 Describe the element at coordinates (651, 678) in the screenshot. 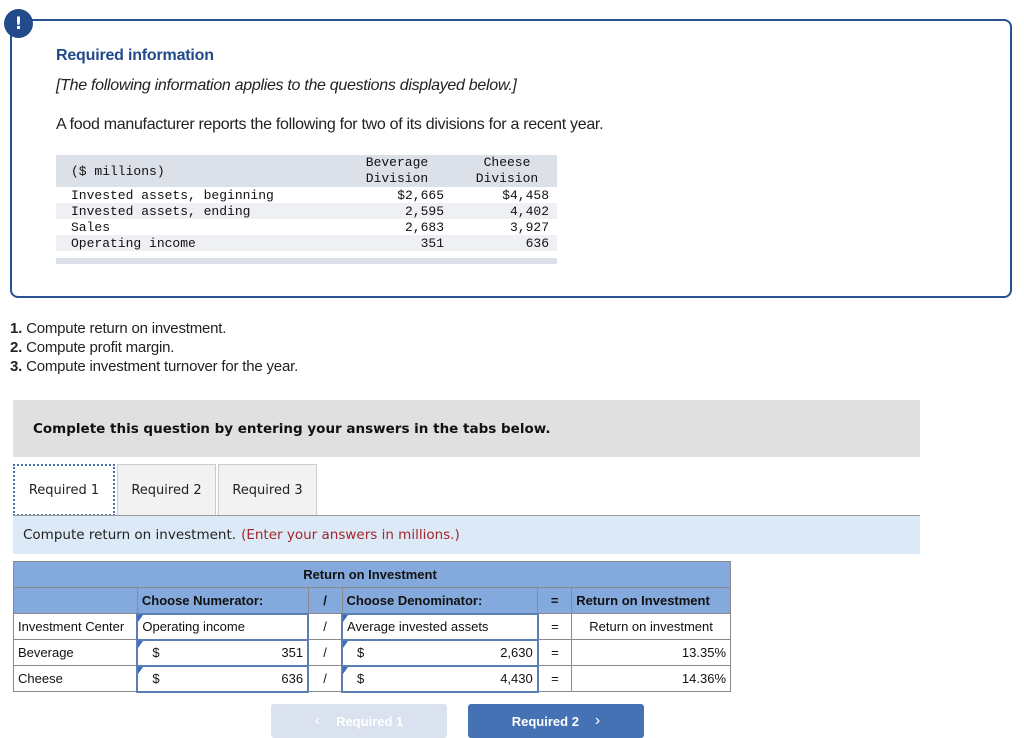

I see `roi-result: 14.36%` at that location.